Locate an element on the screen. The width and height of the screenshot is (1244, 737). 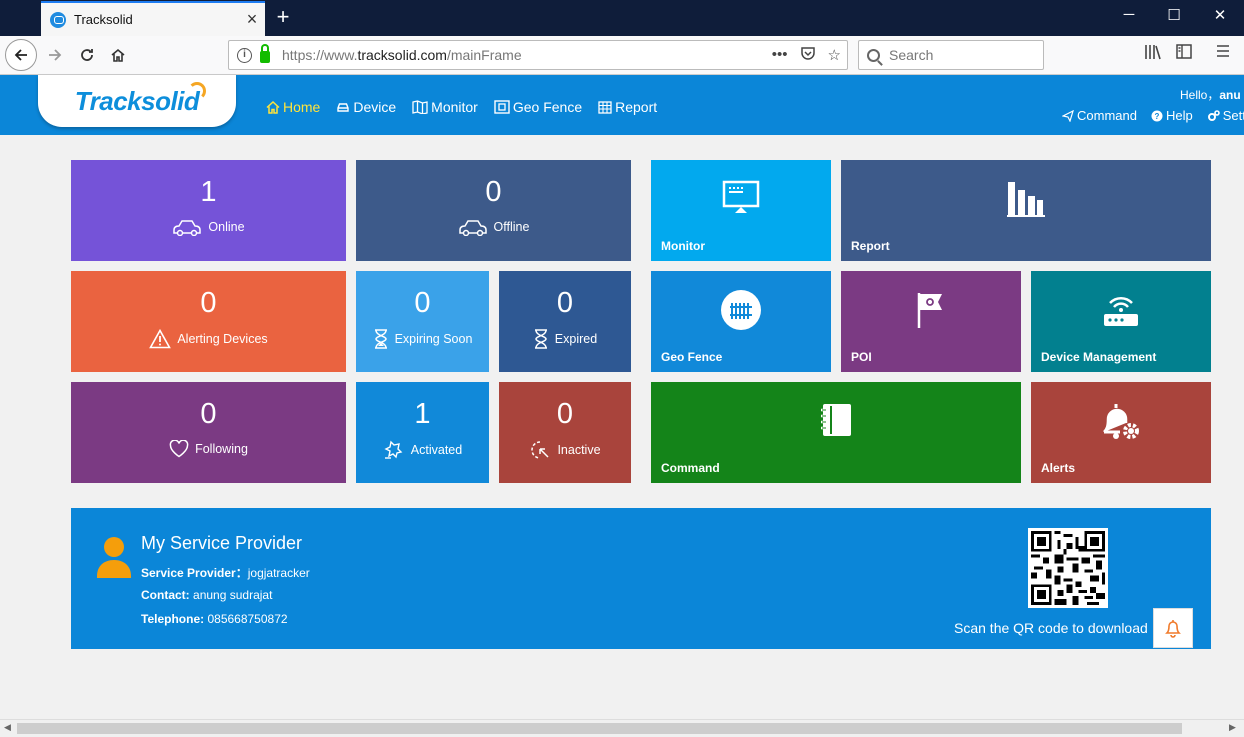
url-text: https://www.tracksolid.com/mainFrame is located at coordinates (527, 55).